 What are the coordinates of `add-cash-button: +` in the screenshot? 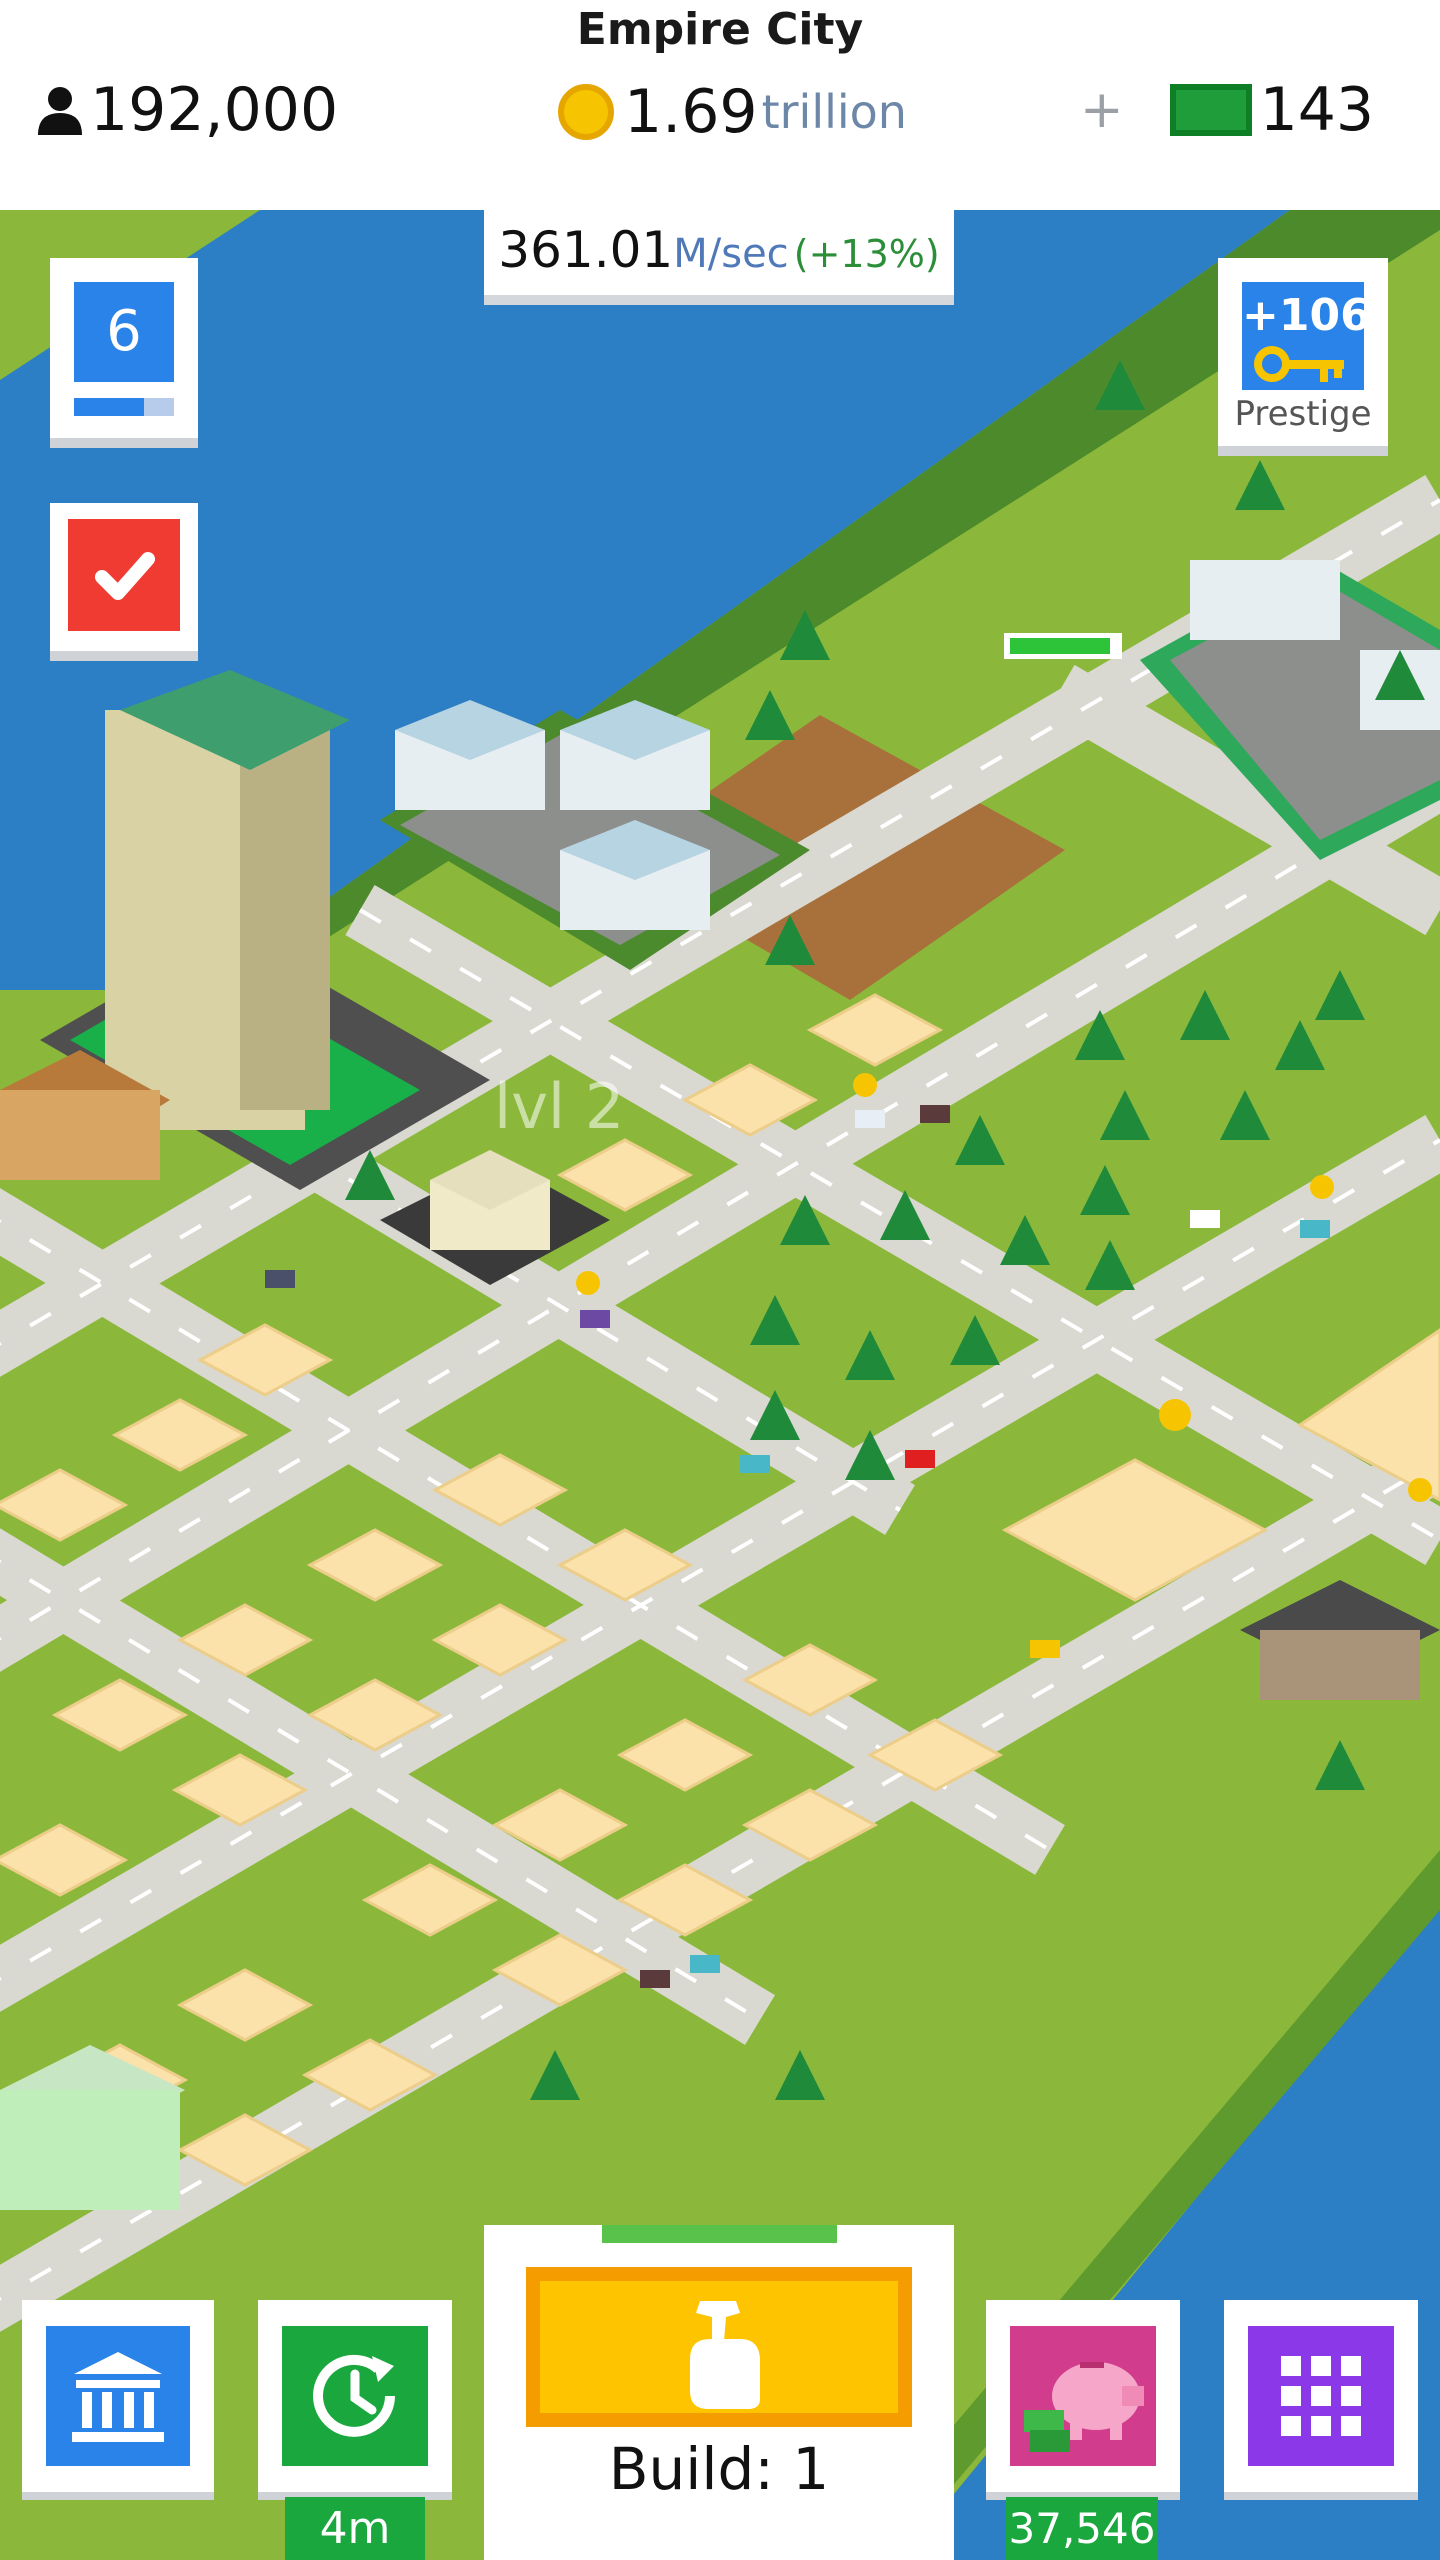 It's located at (1102, 110).